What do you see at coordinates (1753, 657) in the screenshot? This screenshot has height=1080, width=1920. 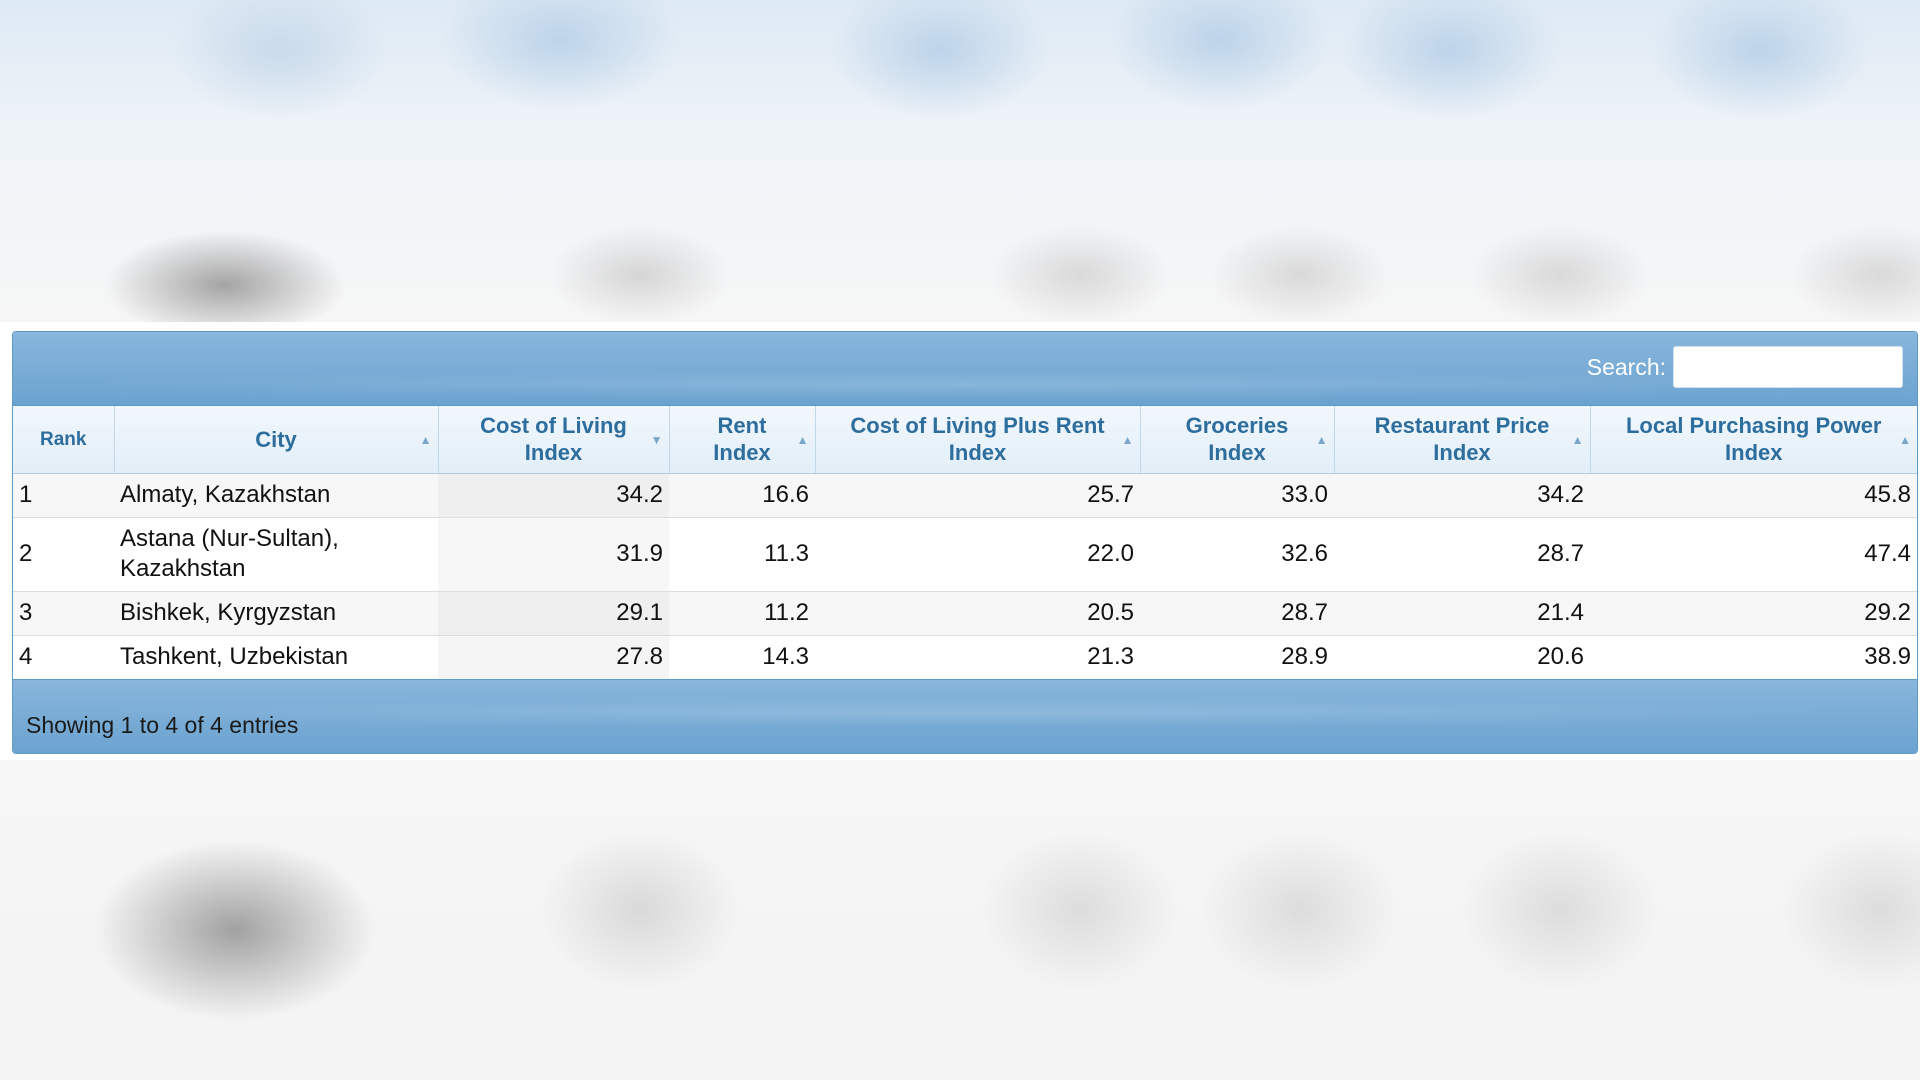 I see `local-purchasing-power-cell: 38.9` at bounding box center [1753, 657].